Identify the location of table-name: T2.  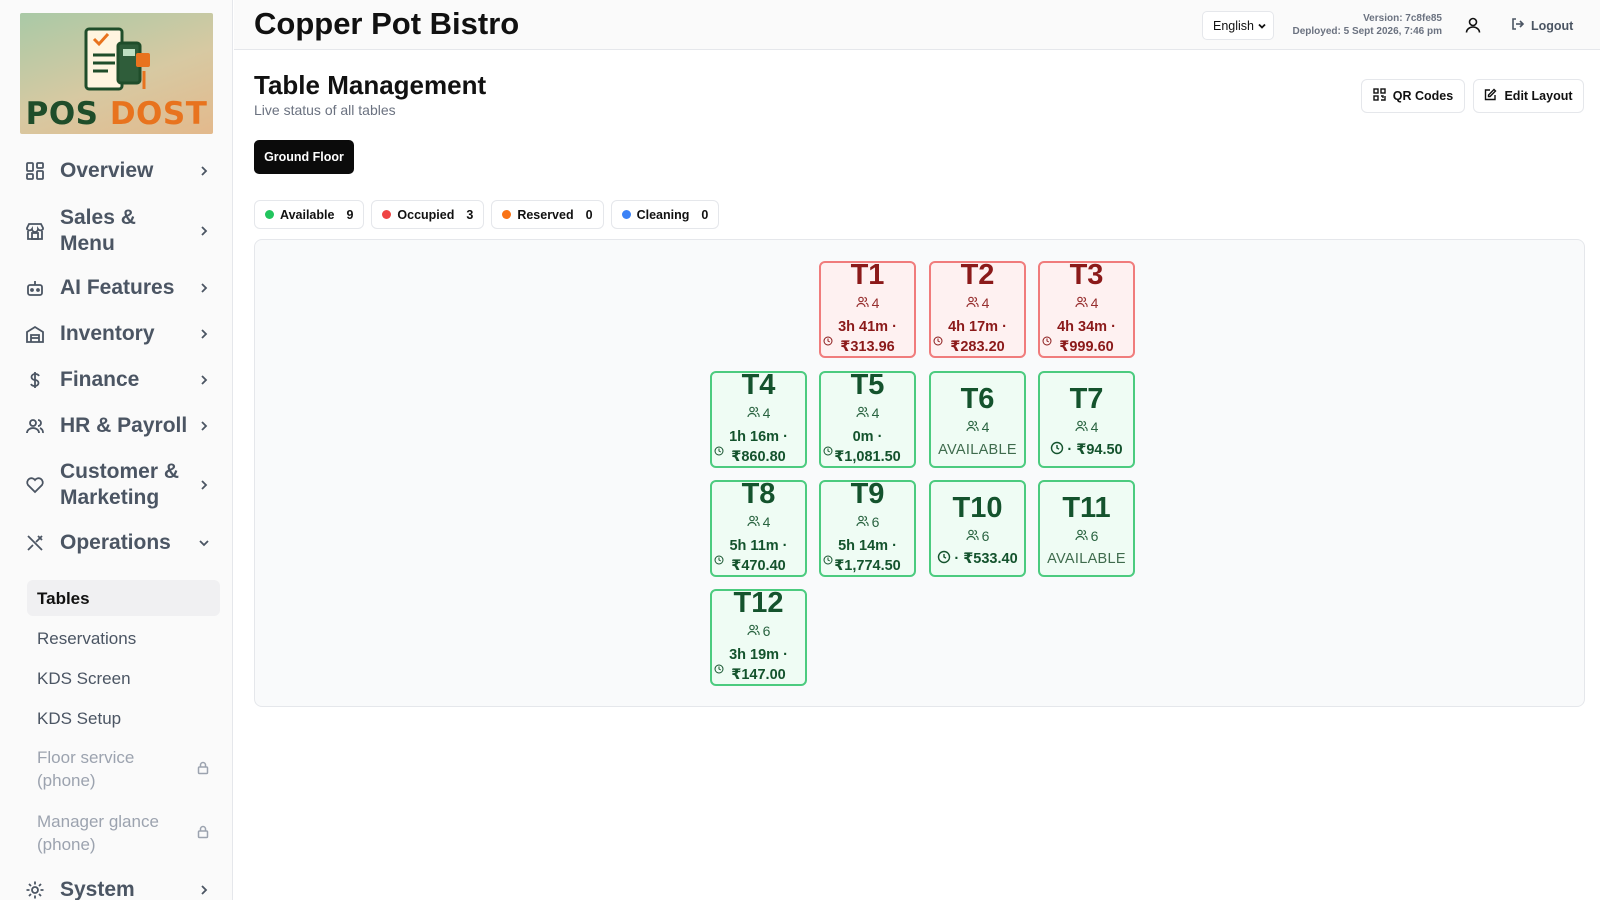
(977, 275).